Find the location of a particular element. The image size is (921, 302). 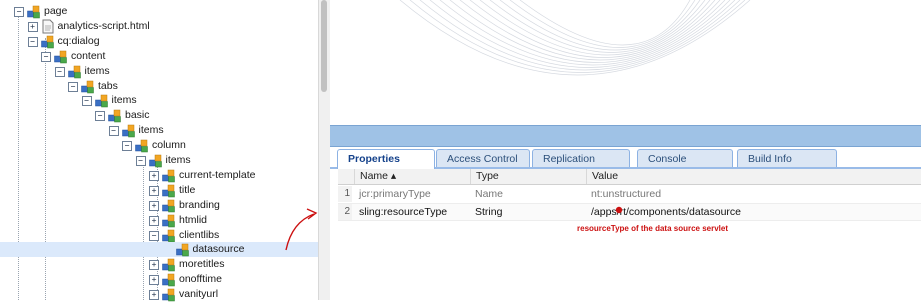

tree-node-label: analytics-script.html is located at coordinates (103, 25).